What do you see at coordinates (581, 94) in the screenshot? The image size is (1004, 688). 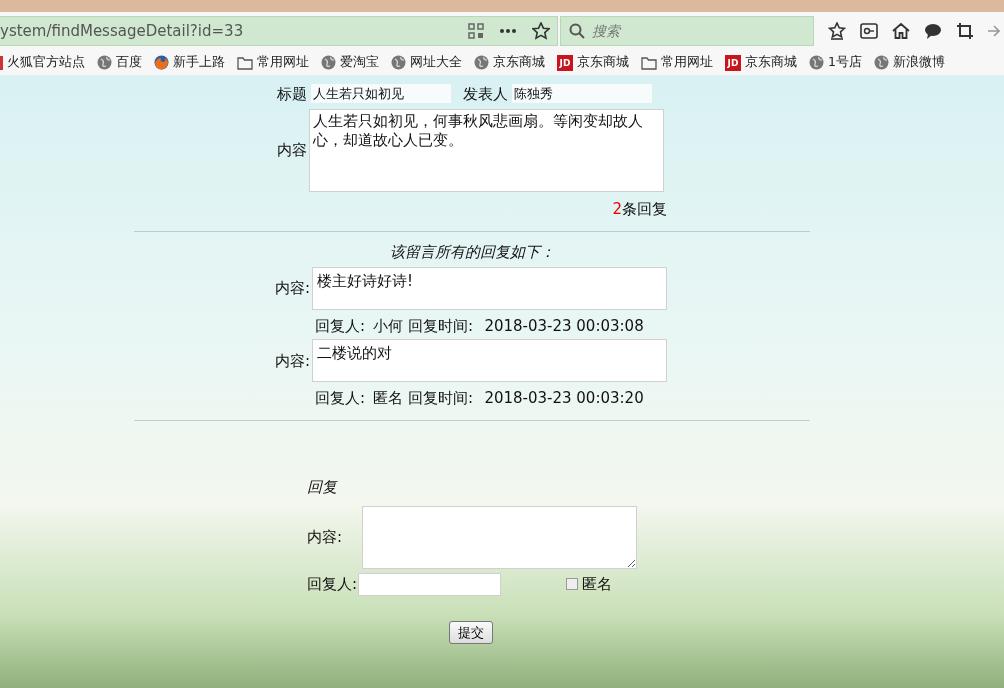 I see `author-field: 陈独秀` at bounding box center [581, 94].